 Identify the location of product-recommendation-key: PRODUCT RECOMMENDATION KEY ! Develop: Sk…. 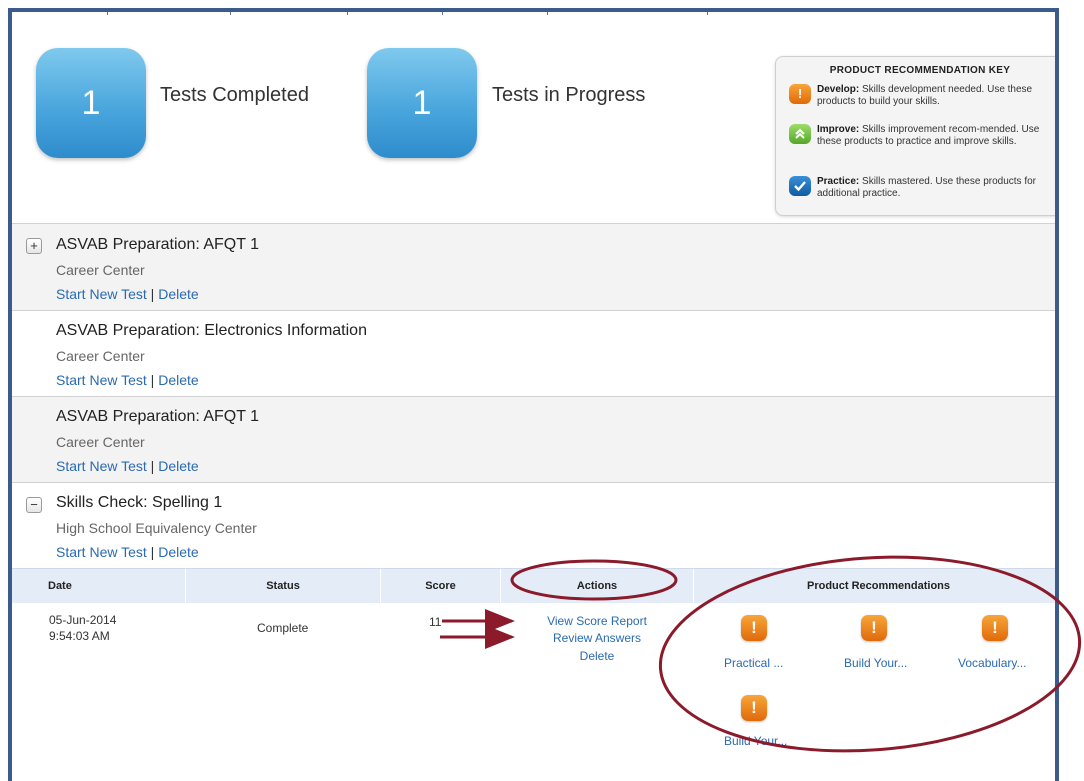
(915, 136).